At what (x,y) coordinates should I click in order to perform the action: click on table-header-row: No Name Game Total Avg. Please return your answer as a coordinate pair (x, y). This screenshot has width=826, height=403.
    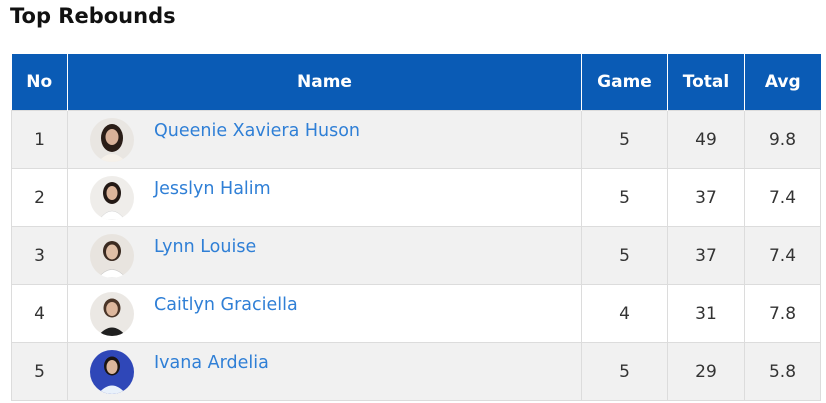
    Looking at the image, I should click on (416, 82).